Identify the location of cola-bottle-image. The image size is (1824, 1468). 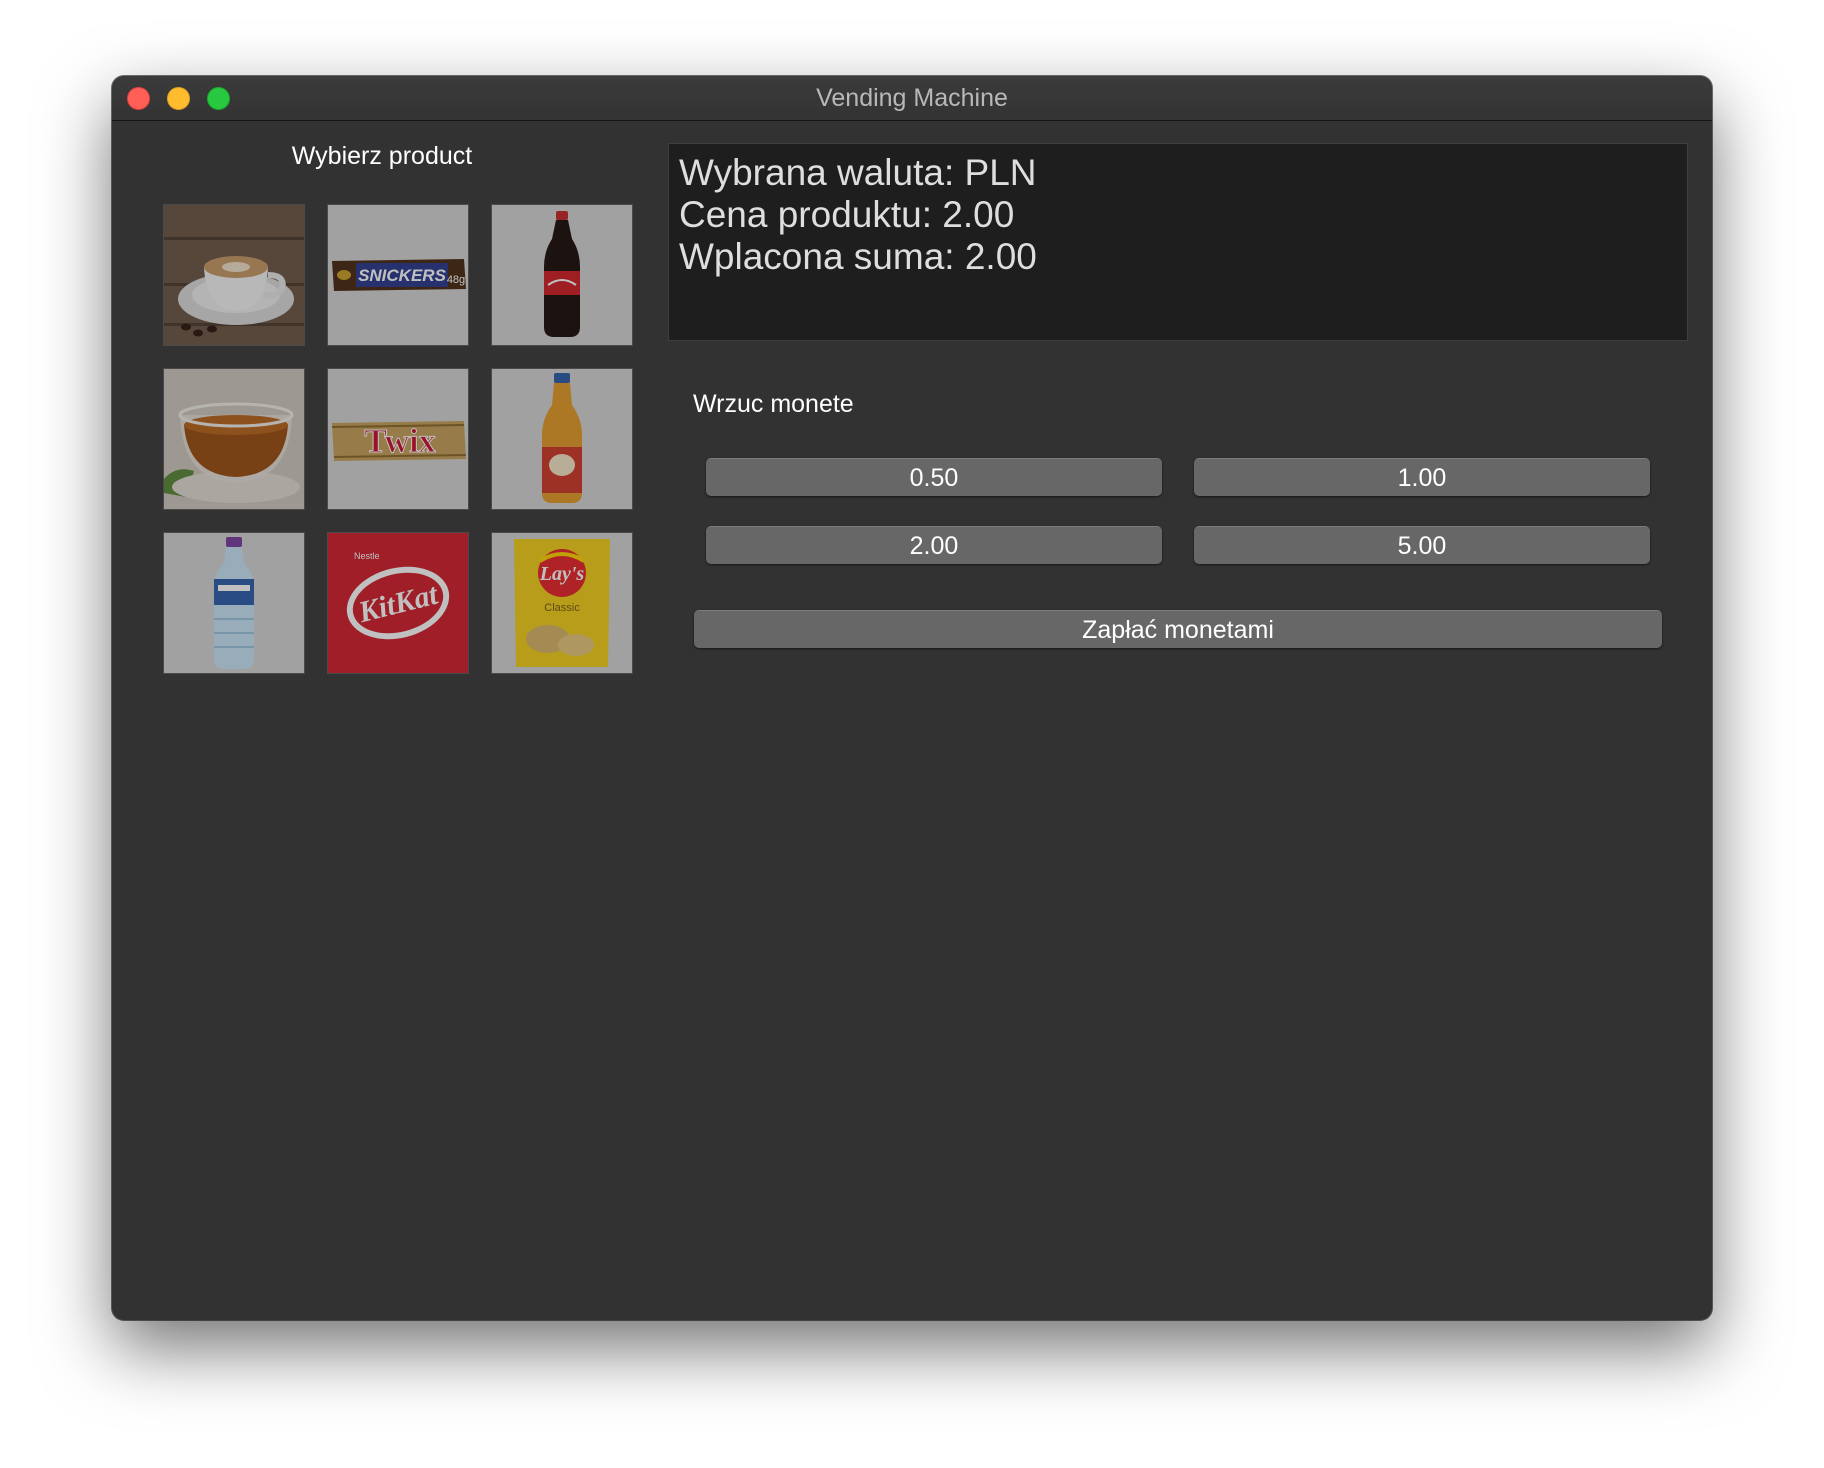
(562, 275).